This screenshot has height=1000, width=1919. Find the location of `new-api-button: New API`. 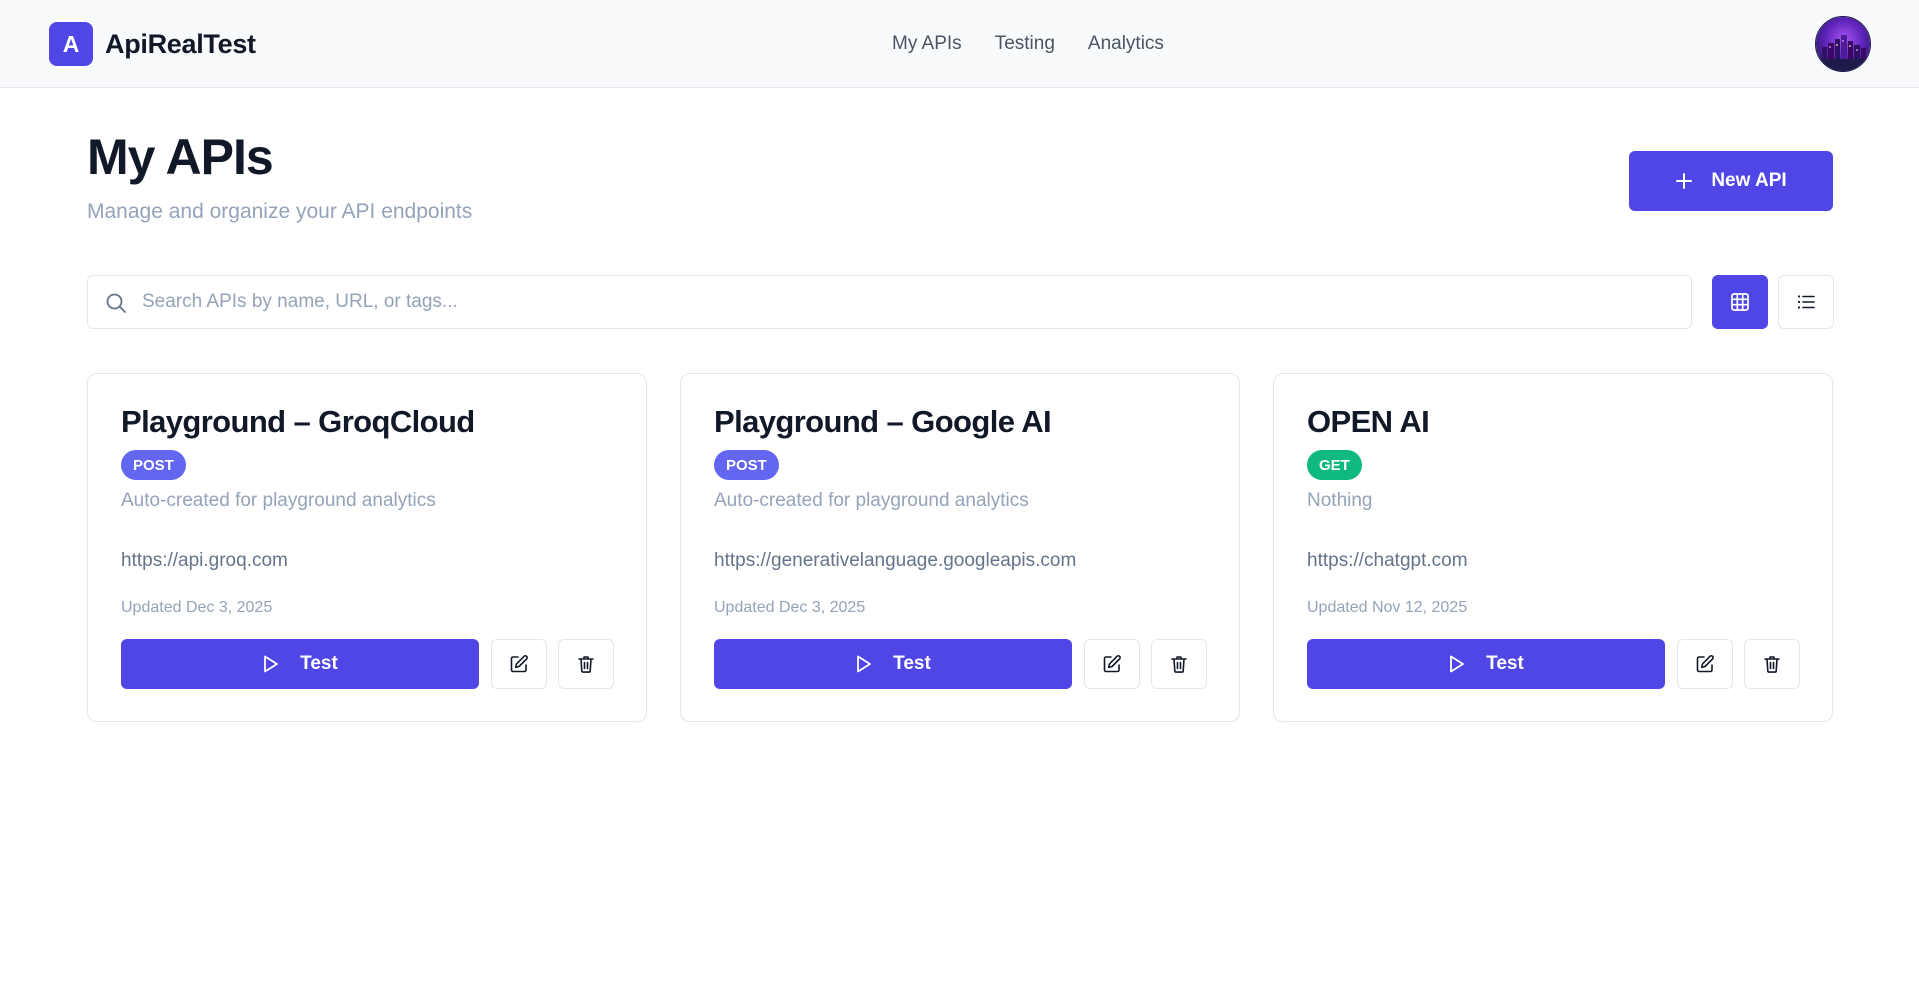

new-api-button: New API is located at coordinates (1731, 181).